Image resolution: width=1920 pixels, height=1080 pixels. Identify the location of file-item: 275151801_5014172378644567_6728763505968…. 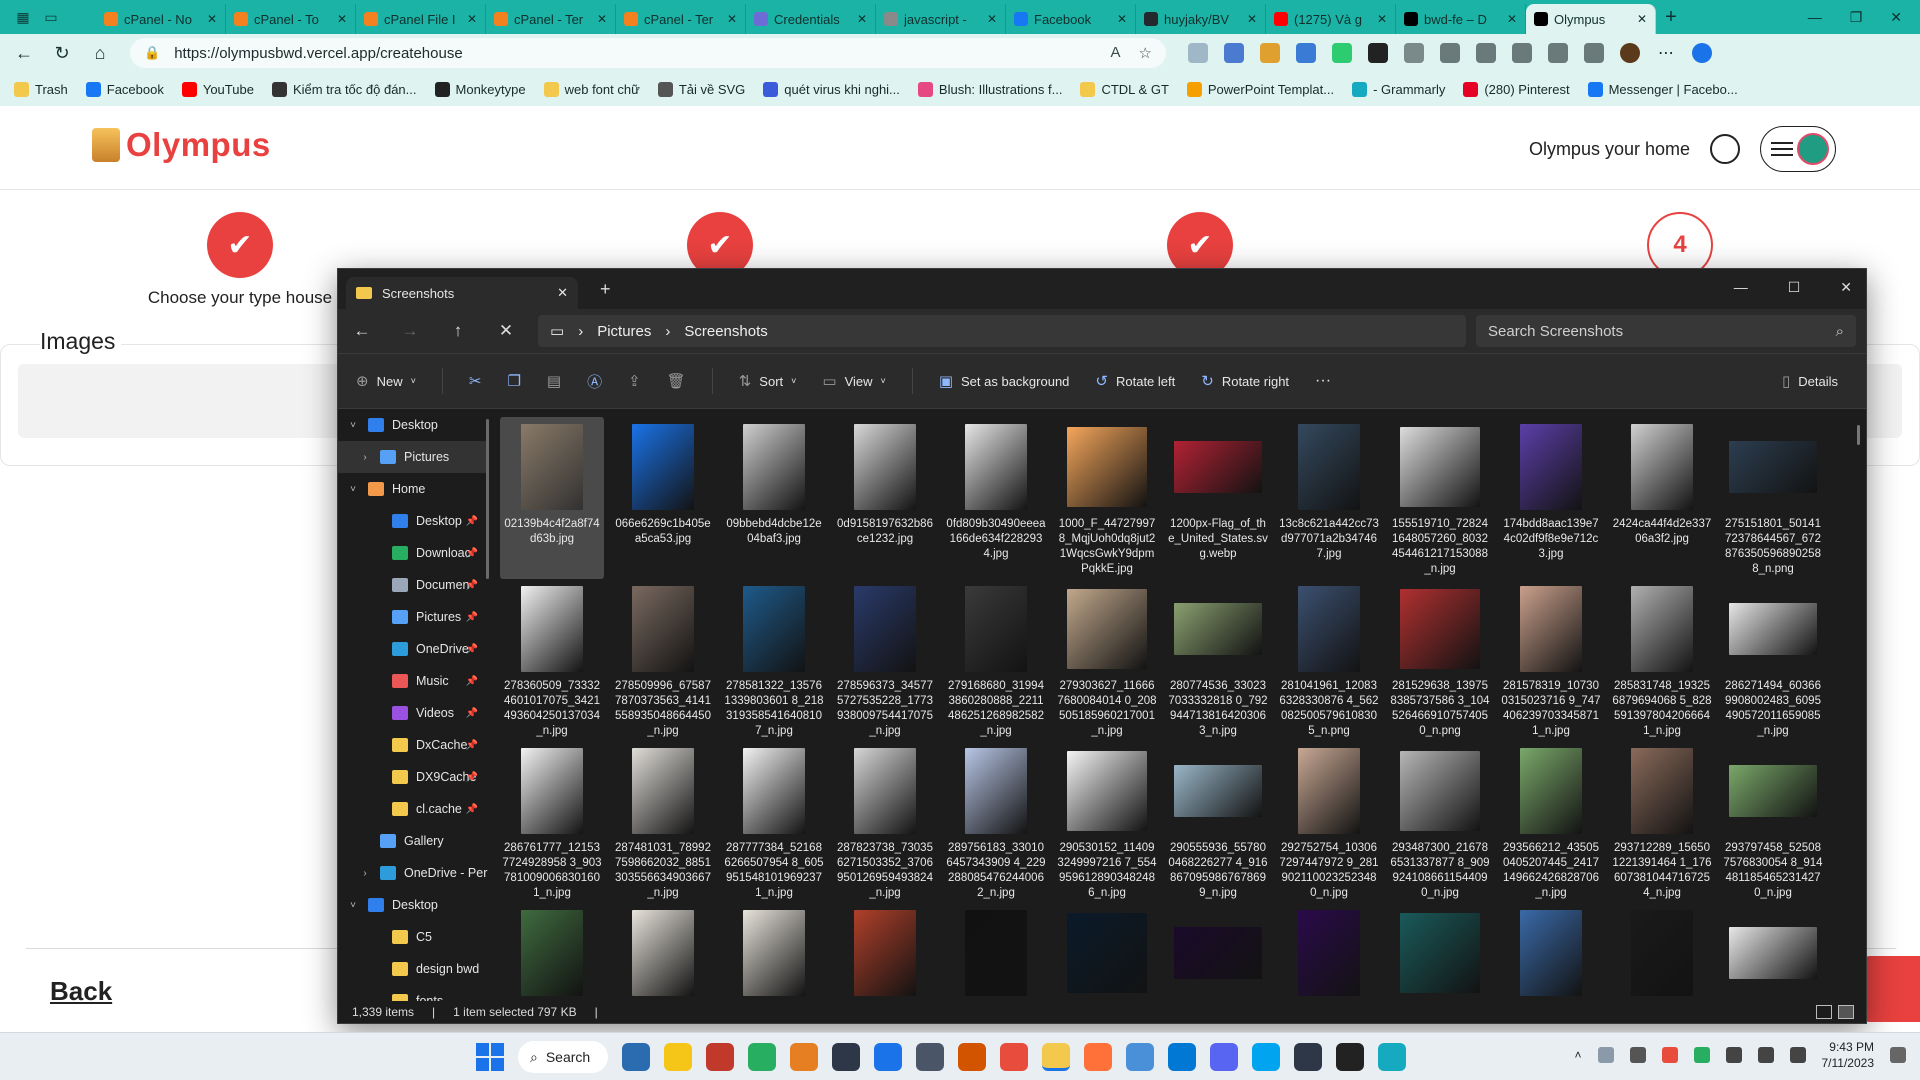
(1773, 498).